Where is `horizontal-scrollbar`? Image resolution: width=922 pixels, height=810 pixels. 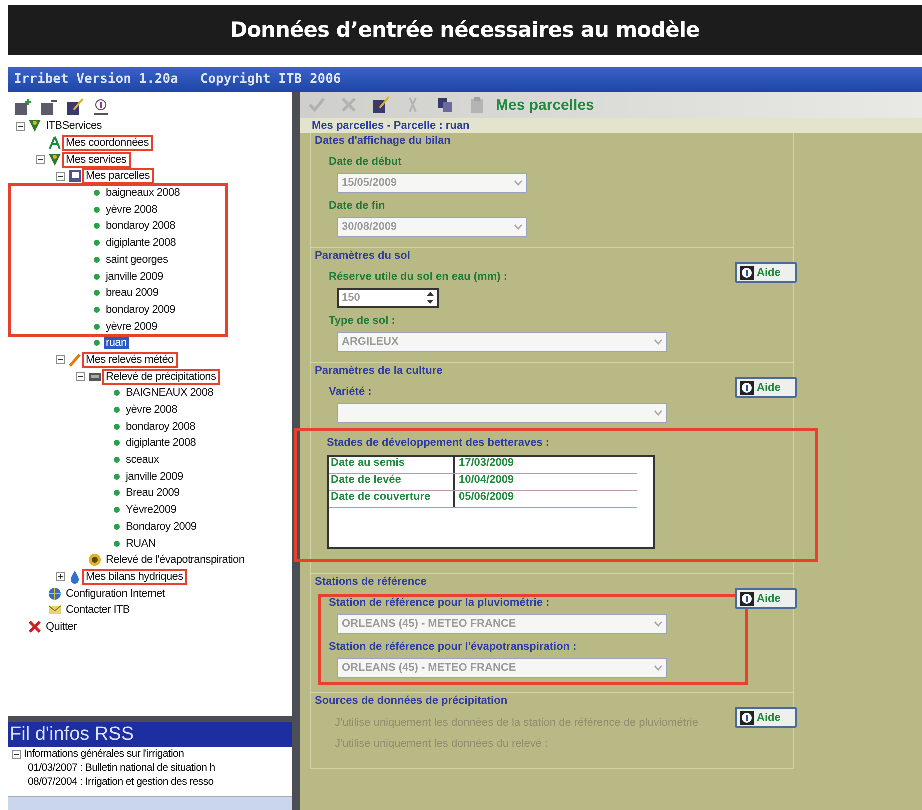 horizontal-scrollbar is located at coordinates (150, 803).